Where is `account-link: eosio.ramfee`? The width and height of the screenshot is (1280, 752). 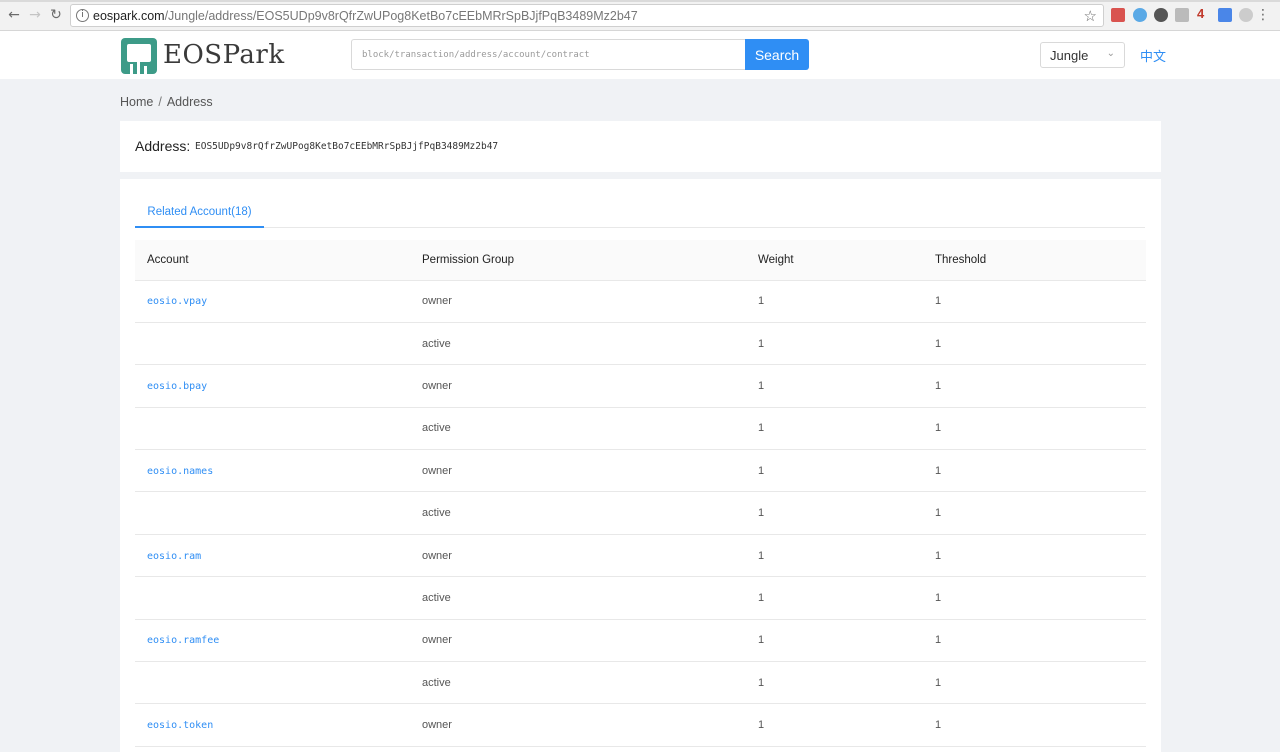
account-link: eosio.ramfee is located at coordinates (183, 640).